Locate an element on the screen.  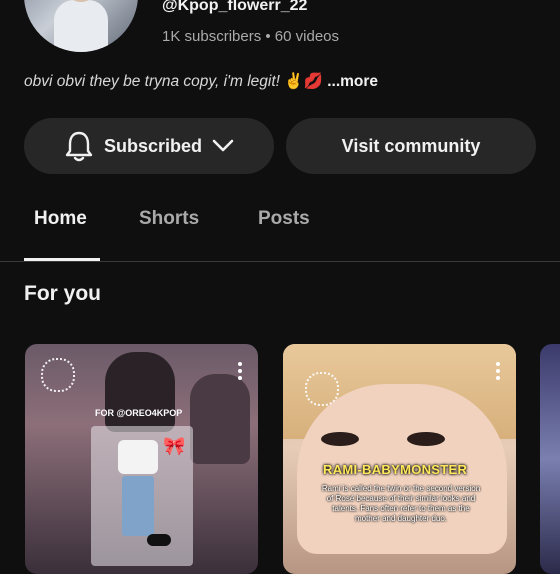
short-overlay-title: RAMI-BABYMONSTER is located at coordinates (395, 469).